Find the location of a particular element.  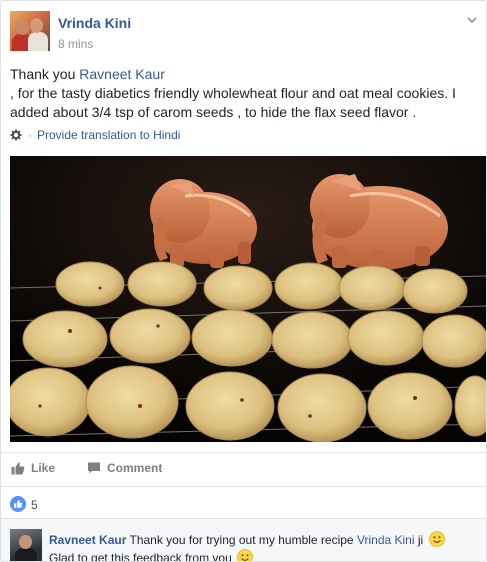

commenter-avatar is located at coordinates (26, 545).